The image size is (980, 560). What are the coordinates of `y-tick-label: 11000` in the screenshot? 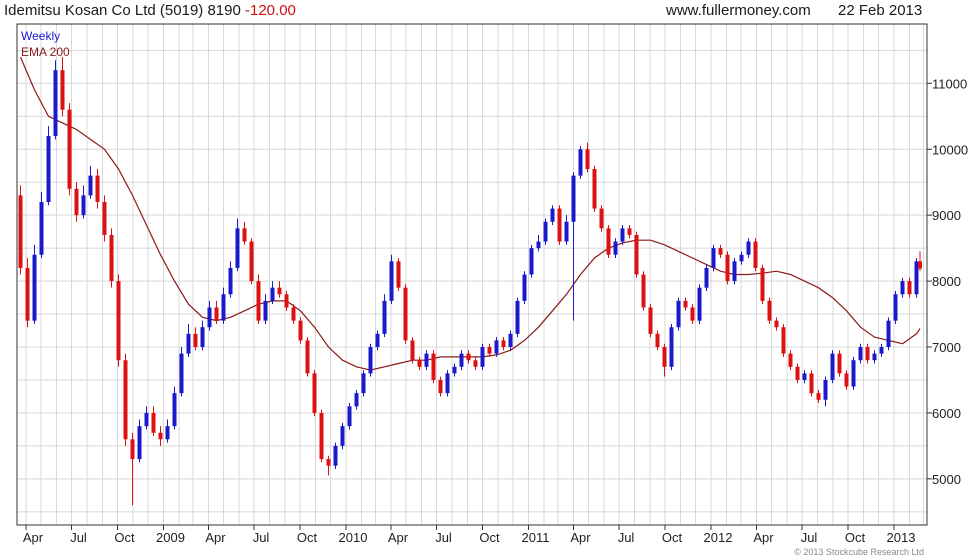 It's located at (949, 83).